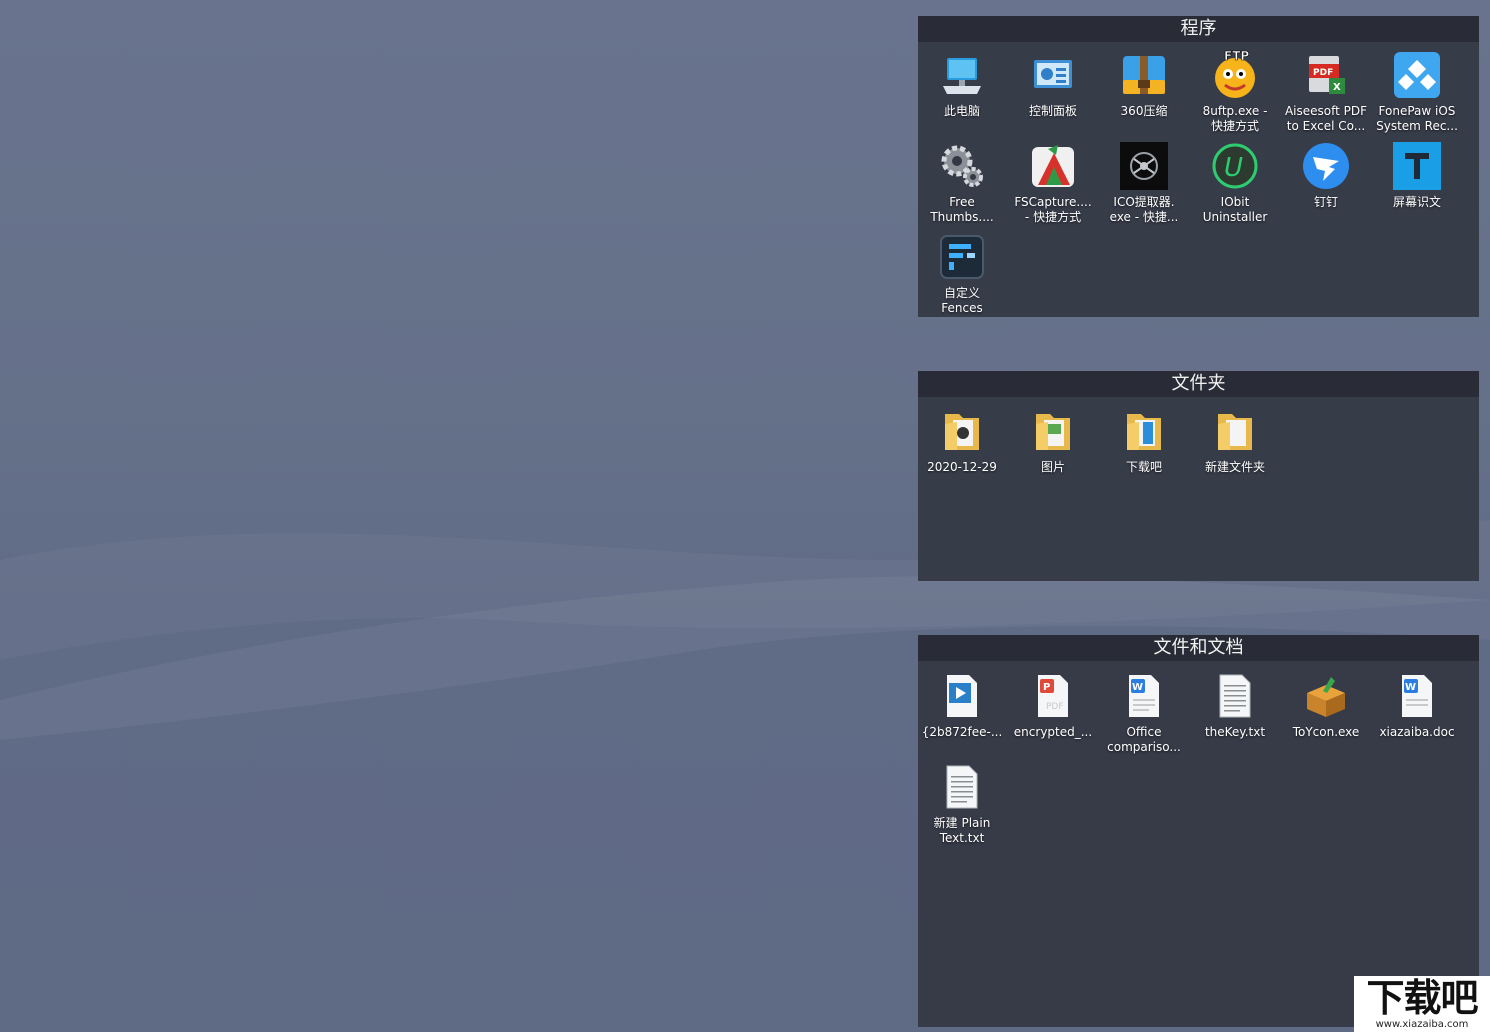 The image size is (1490, 1032). What do you see at coordinates (1198, 29) in the screenshot?
I see `fence-title: 程序` at bounding box center [1198, 29].